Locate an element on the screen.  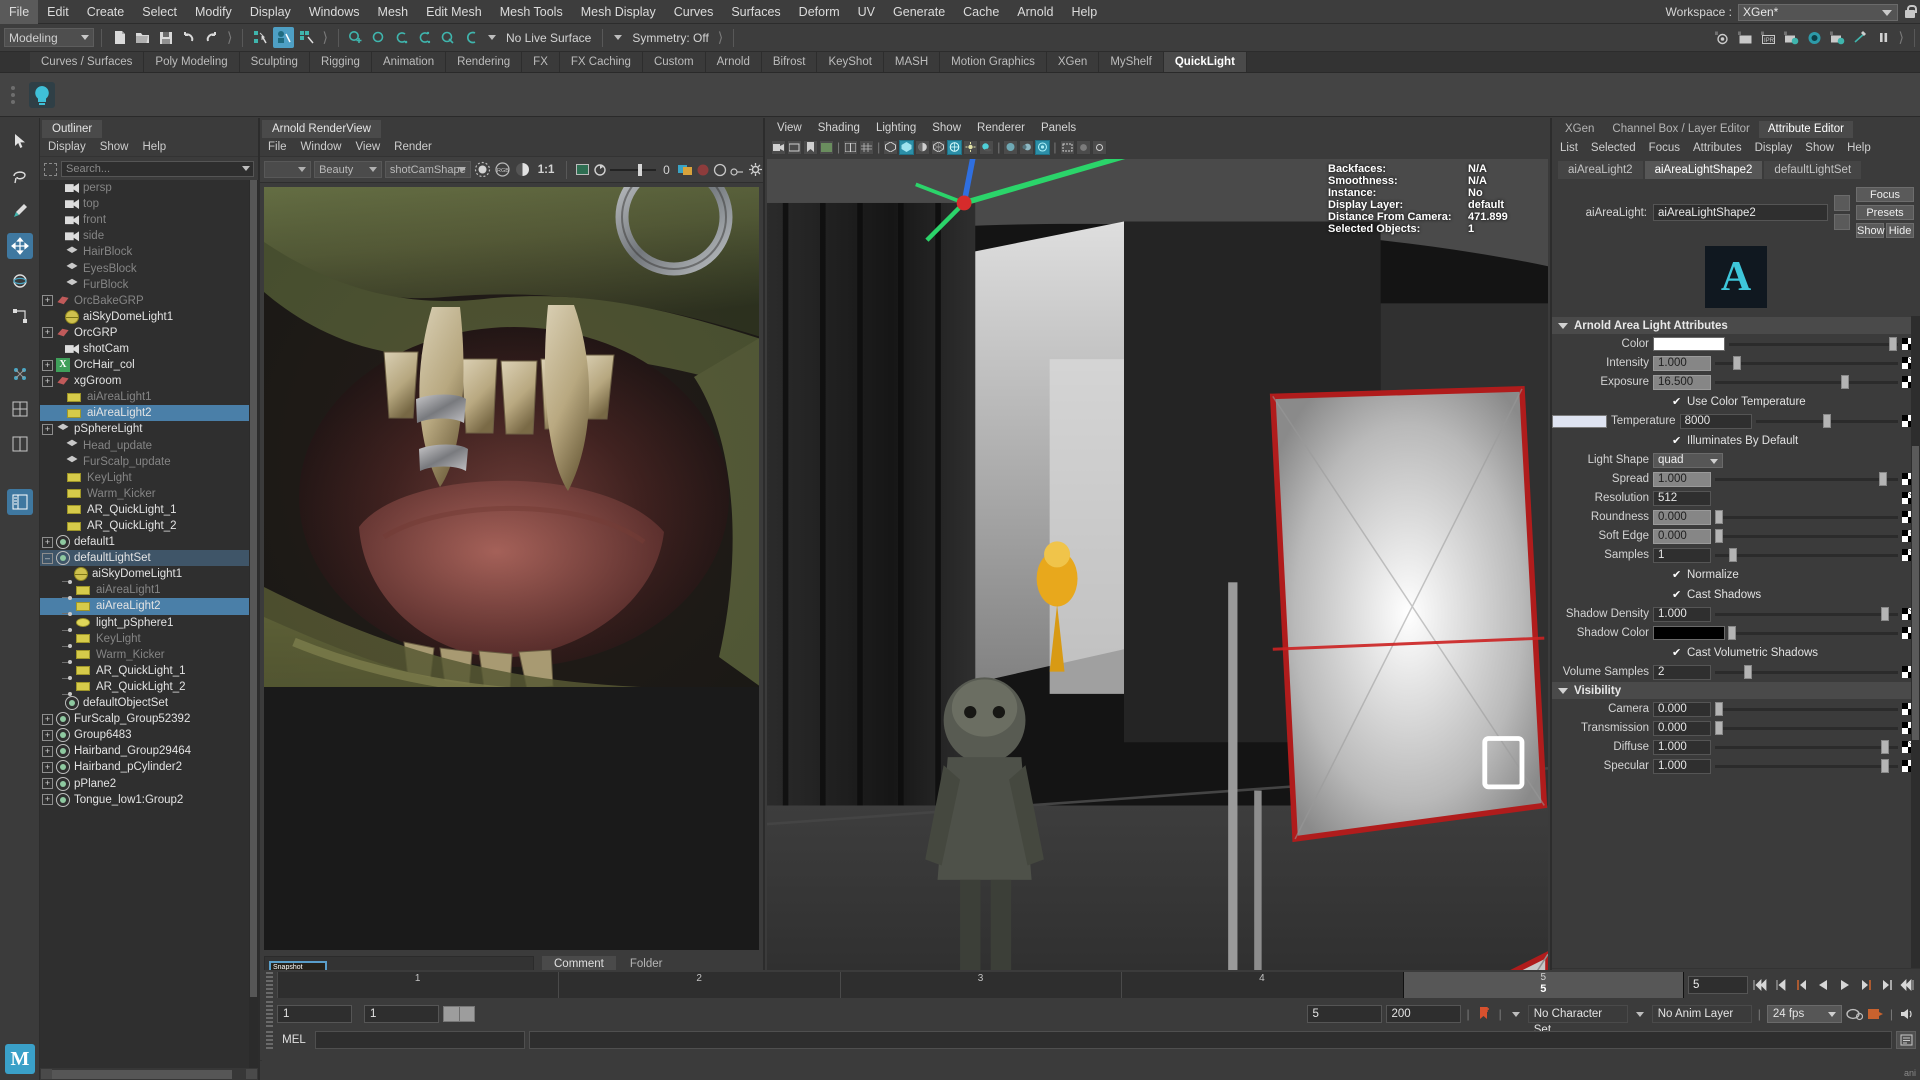
fps-dropdown: 24 fps is located at coordinates (1804, 1014).